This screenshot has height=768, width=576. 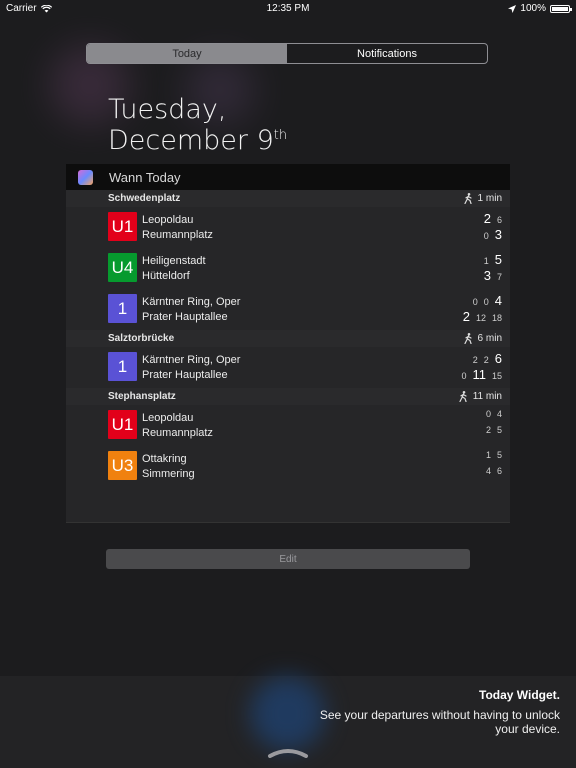 I want to click on departure-minute: 18, so click(x=496, y=318).